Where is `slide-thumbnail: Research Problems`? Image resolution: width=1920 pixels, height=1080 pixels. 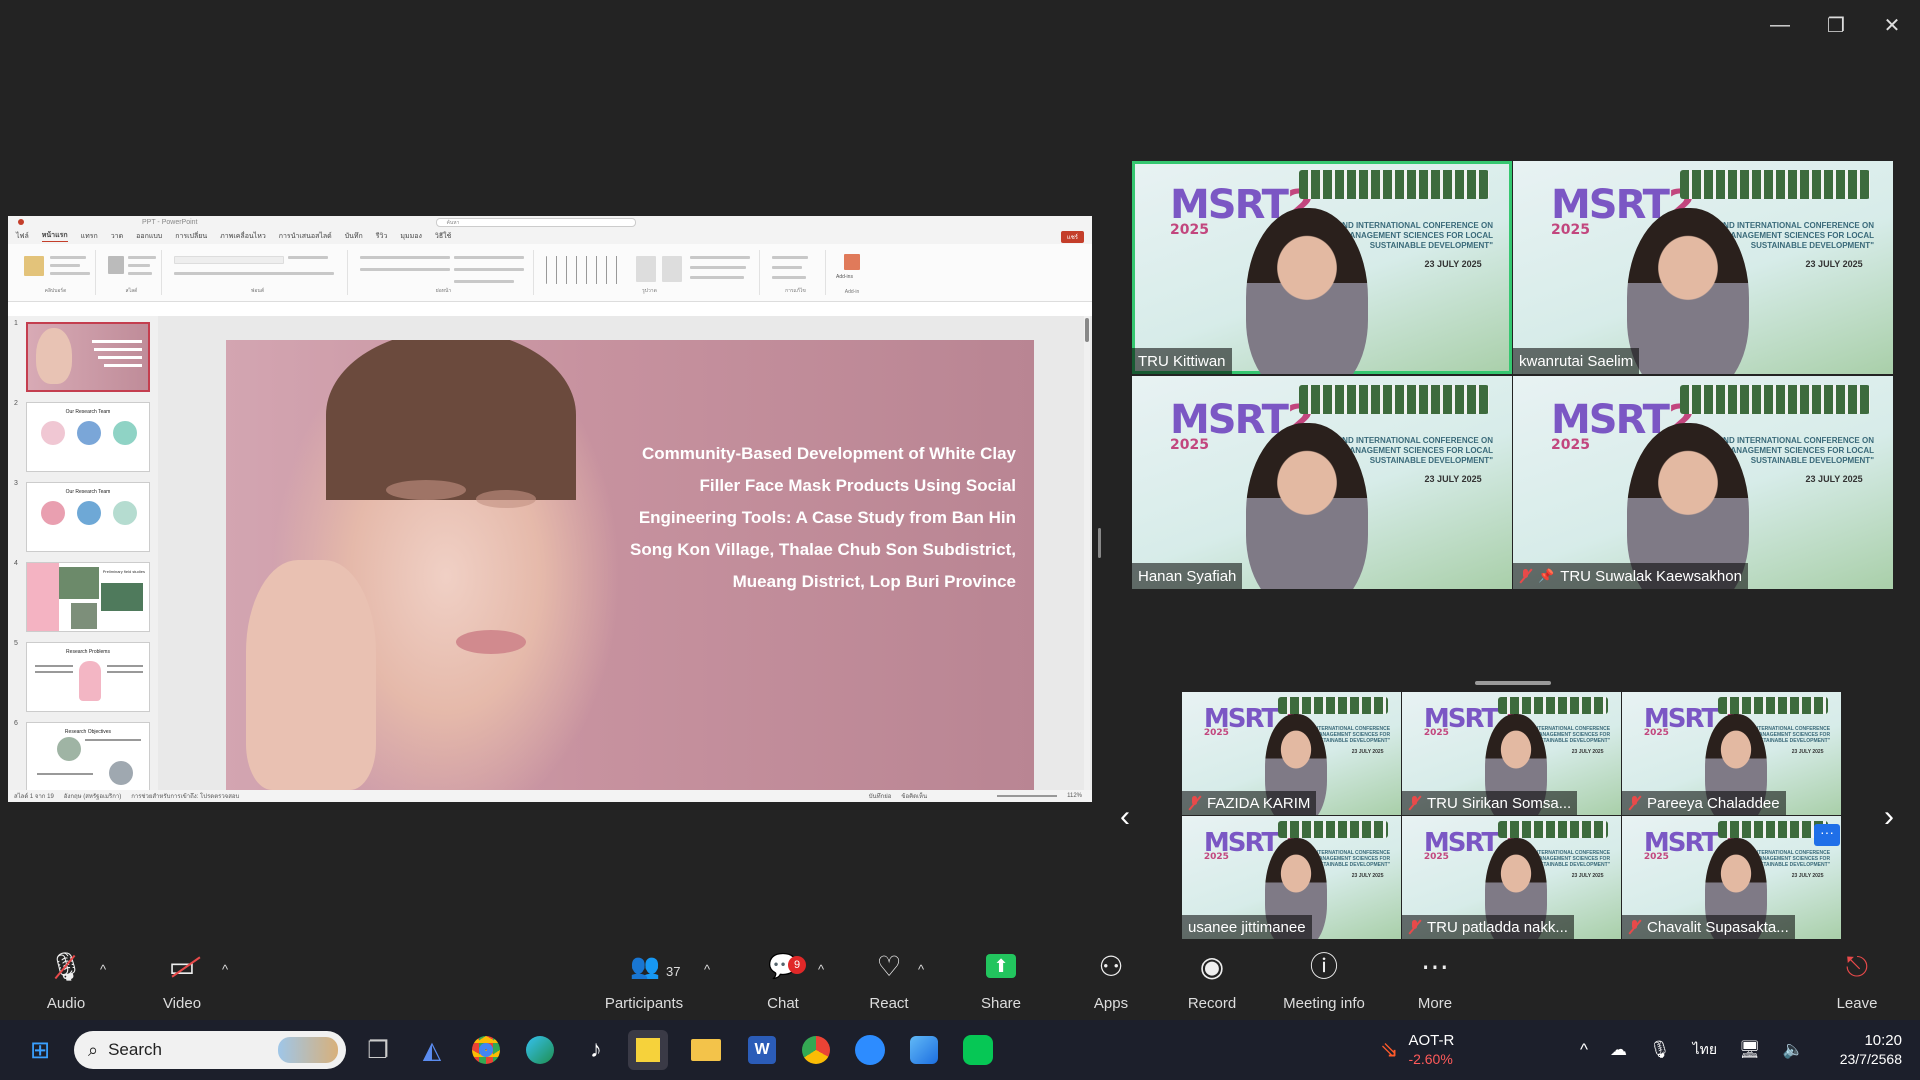 slide-thumbnail: Research Problems is located at coordinates (88, 677).